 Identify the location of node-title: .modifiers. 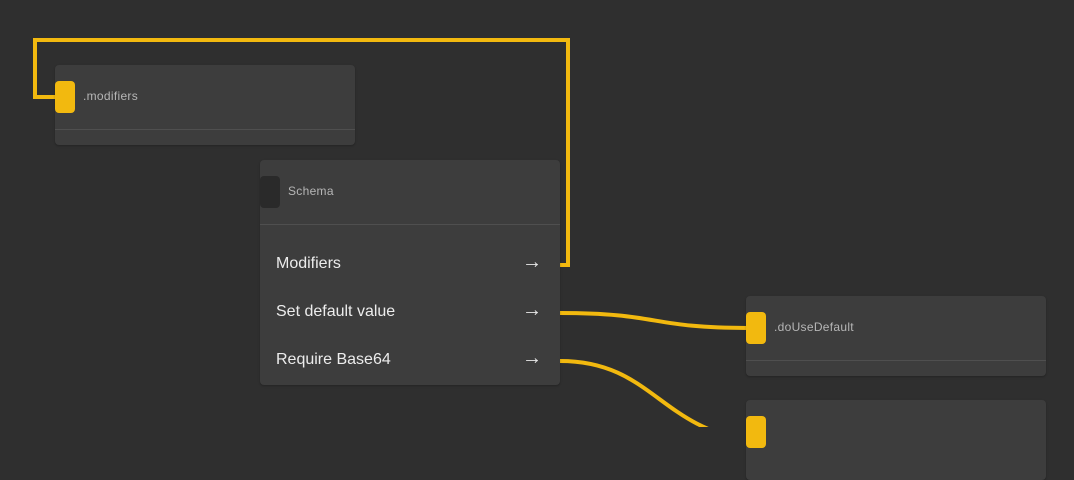
(111, 96).